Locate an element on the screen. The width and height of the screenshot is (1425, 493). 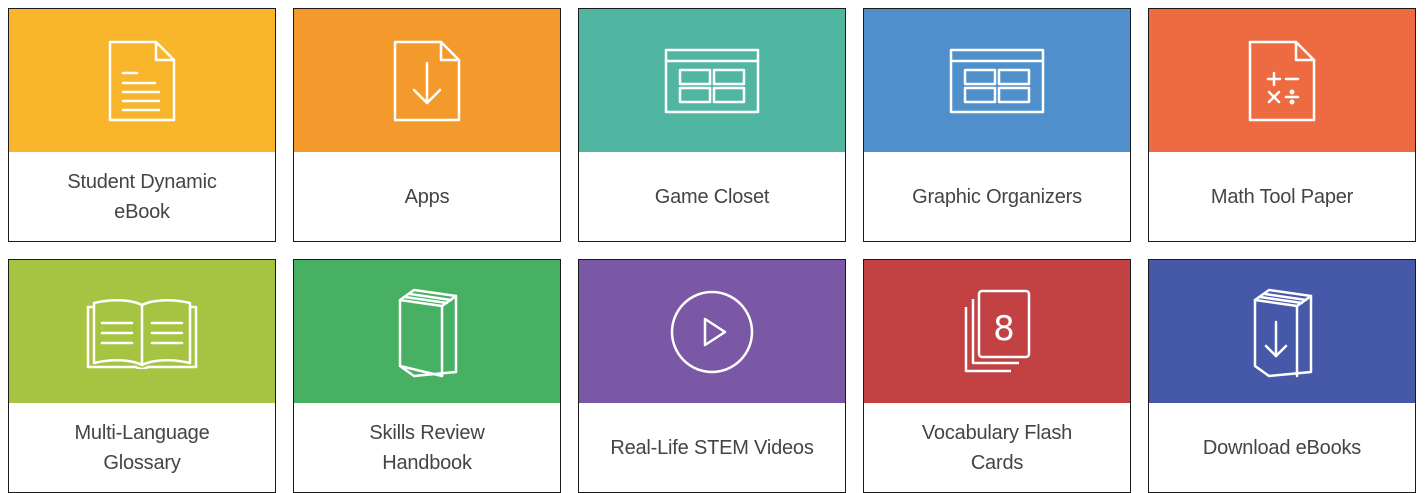
tile-label-area: Game Closet is located at coordinates (712, 196).